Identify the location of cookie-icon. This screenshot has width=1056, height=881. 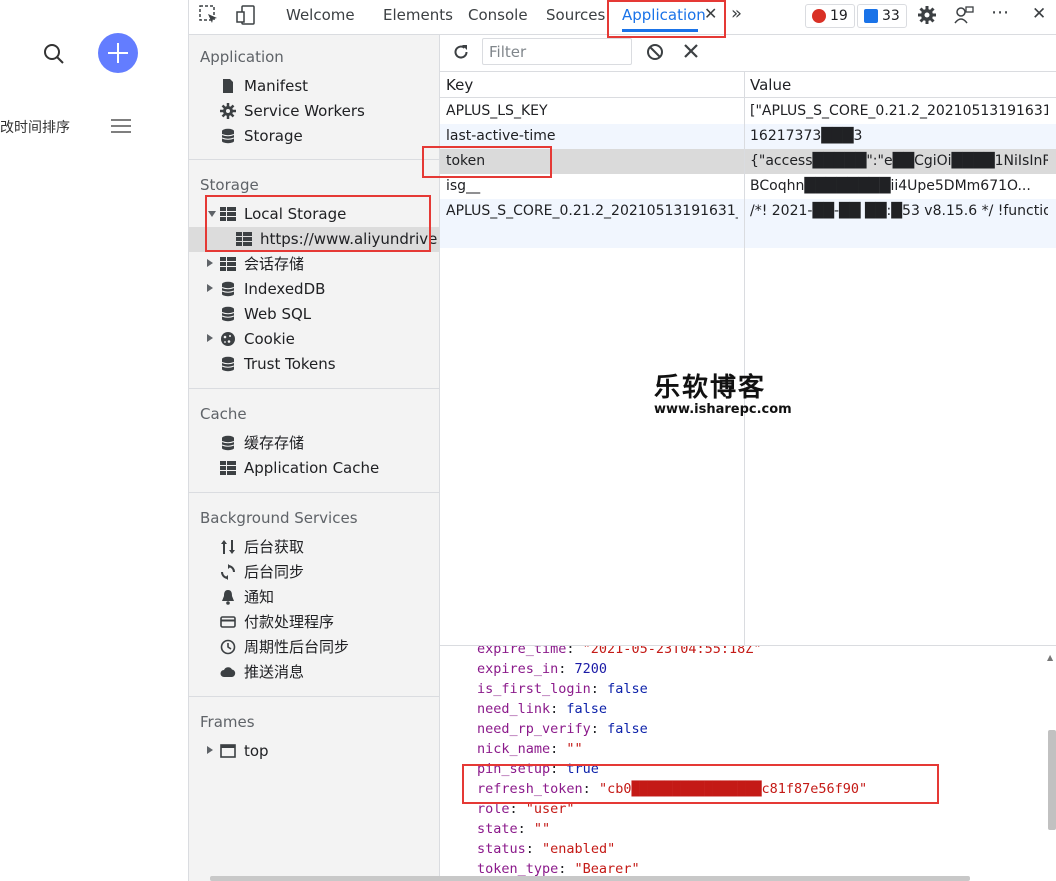
(228, 339).